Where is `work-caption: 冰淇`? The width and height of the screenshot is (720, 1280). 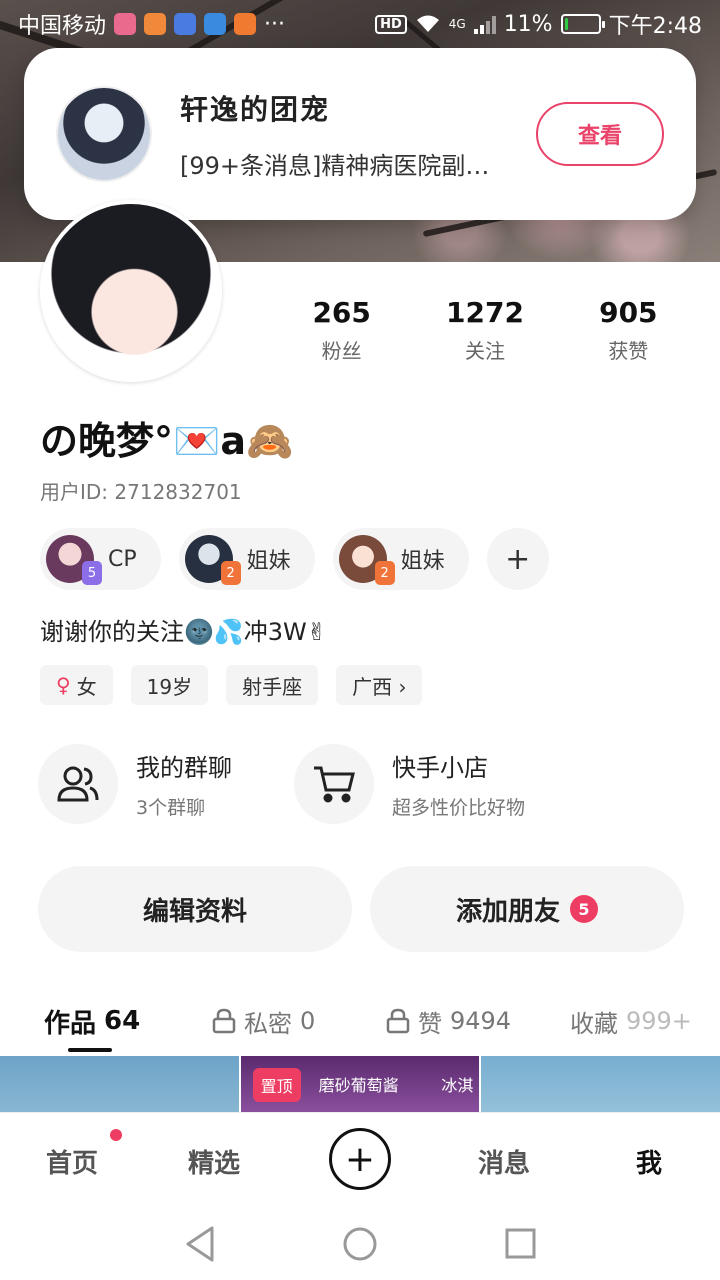
work-caption: 冰淇 is located at coordinates (457, 1085).